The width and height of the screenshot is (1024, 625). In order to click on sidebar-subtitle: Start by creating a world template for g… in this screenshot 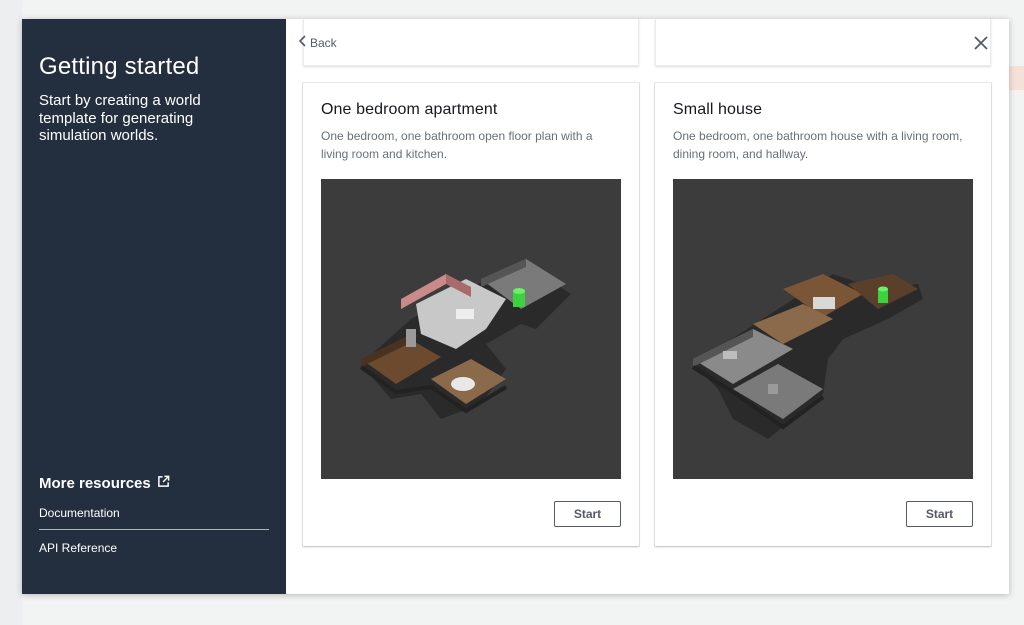, I will do `click(120, 118)`.